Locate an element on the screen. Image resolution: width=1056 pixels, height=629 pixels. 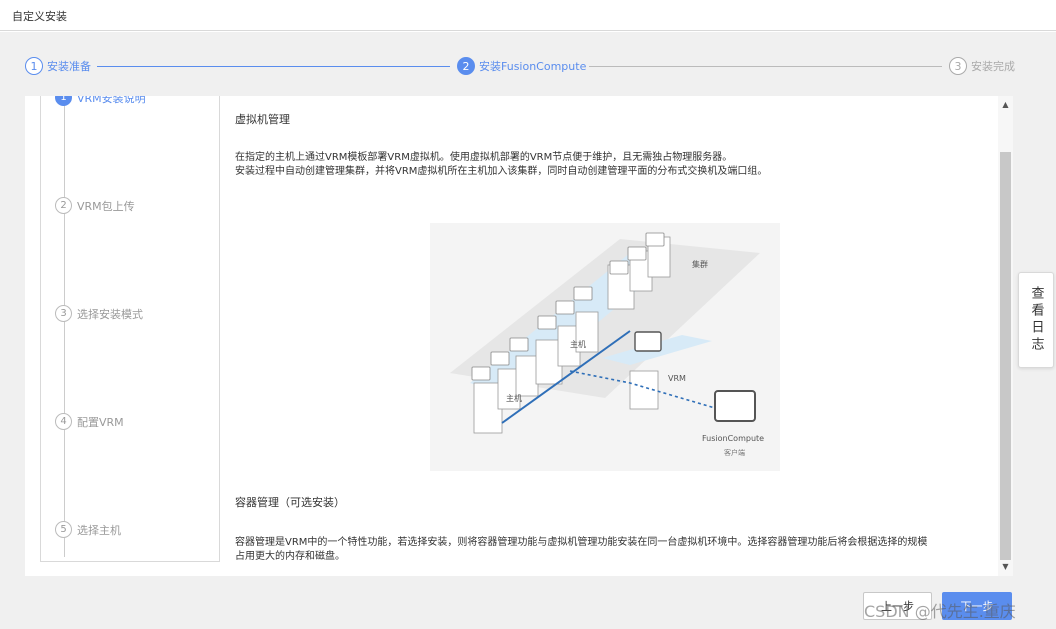
content-scrollbar: ▲ ▼ is located at coordinates (1005, 336).